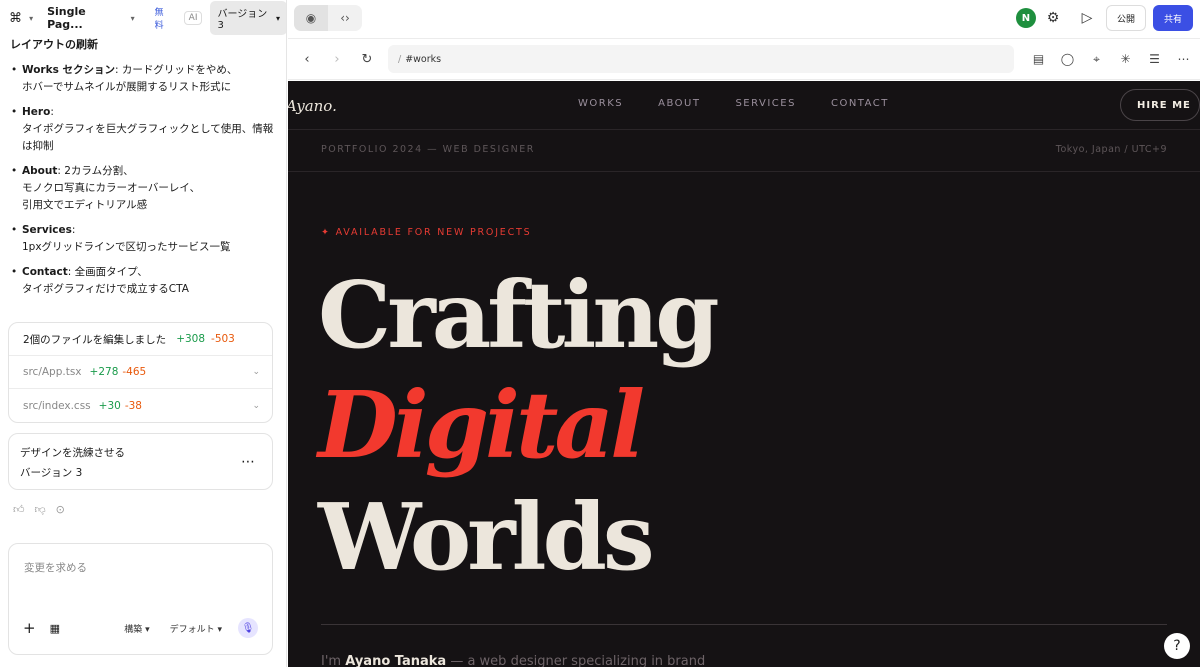  Describe the element at coordinates (159, 19) in the screenshot. I see `free-badge: 無料` at that location.